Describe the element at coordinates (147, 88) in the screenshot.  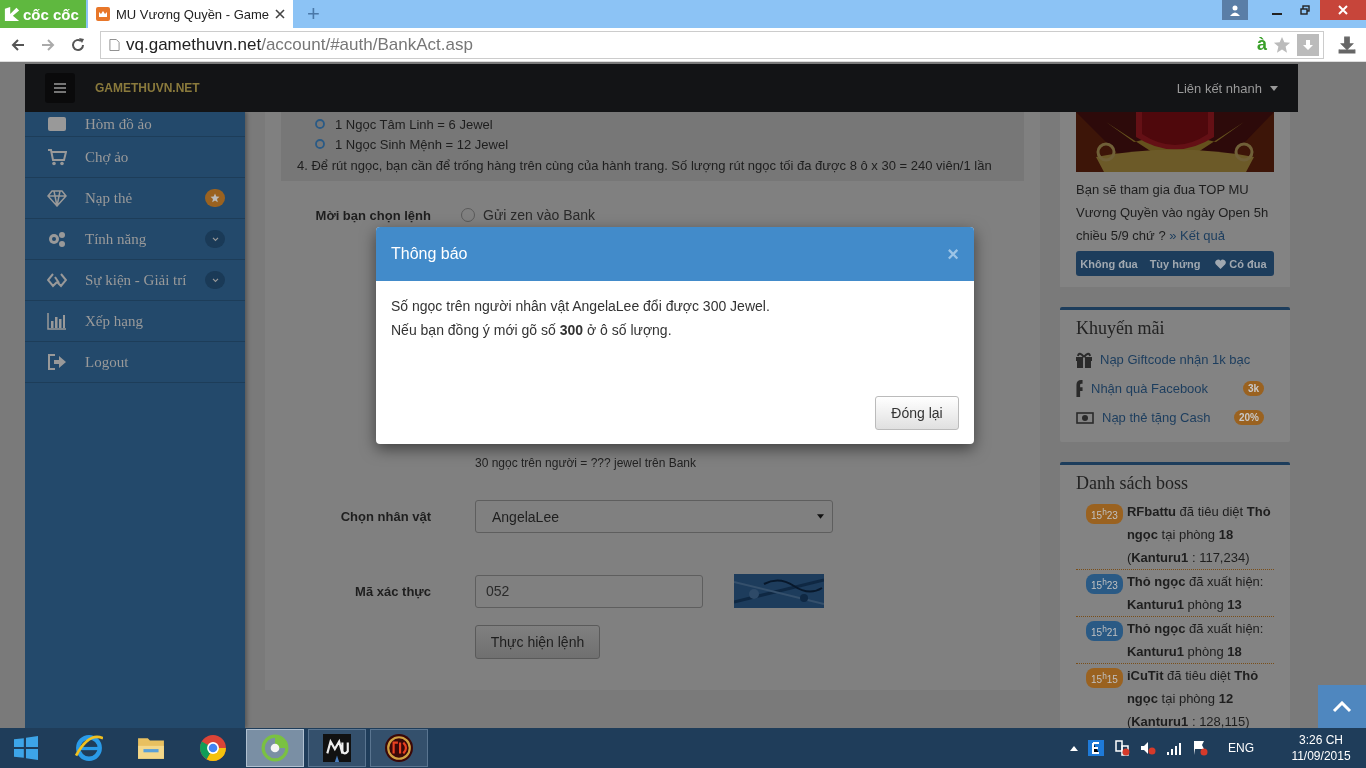
I see `site-logo: GAMETHUVN.NET` at that location.